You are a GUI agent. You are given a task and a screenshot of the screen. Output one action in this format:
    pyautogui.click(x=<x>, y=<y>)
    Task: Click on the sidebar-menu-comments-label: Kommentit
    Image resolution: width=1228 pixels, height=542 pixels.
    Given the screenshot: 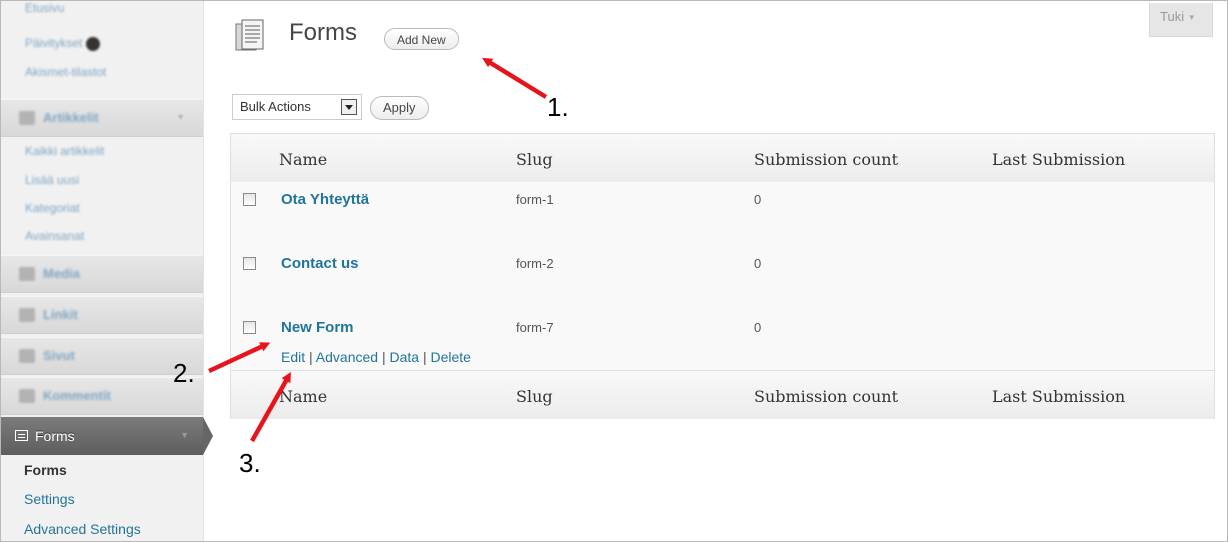 What is the action you would take?
    pyautogui.click(x=77, y=395)
    